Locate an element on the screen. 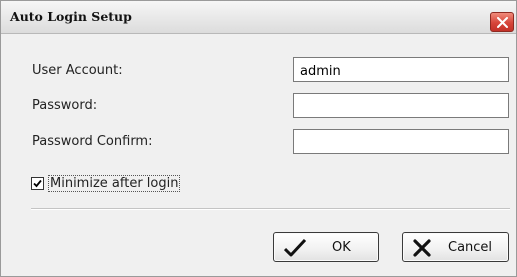 This screenshot has height=277, width=517. ok-label: OK is located at coordinates (341, 247).